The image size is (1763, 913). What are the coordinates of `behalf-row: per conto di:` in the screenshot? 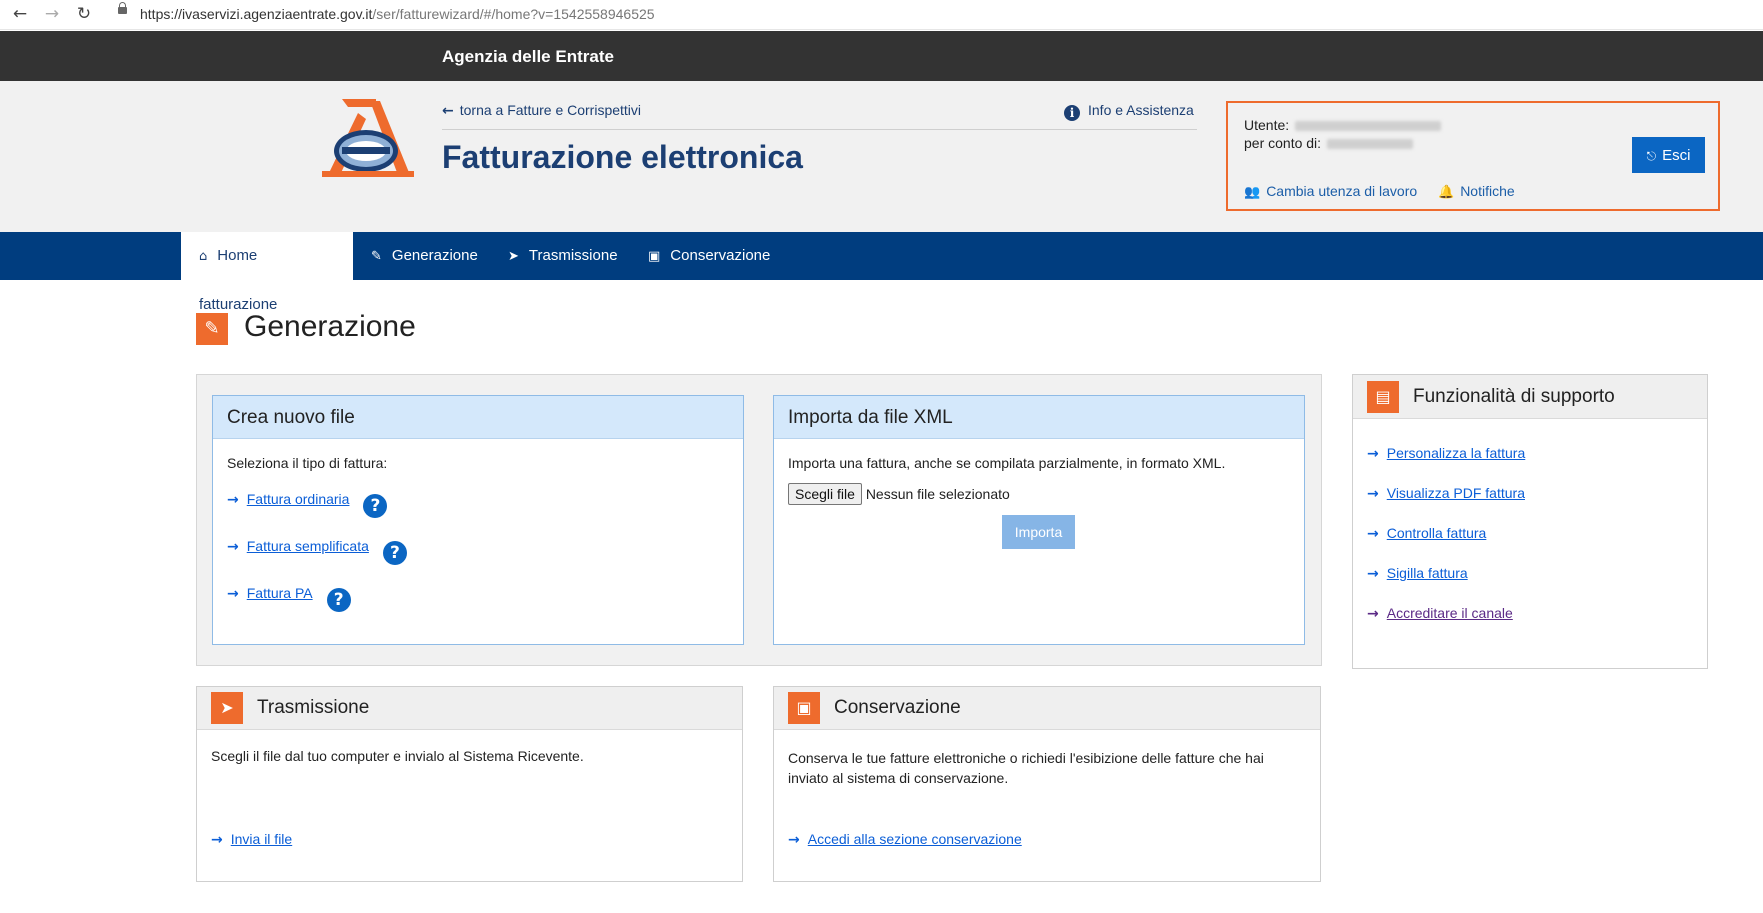 It's located at (1329, 143).